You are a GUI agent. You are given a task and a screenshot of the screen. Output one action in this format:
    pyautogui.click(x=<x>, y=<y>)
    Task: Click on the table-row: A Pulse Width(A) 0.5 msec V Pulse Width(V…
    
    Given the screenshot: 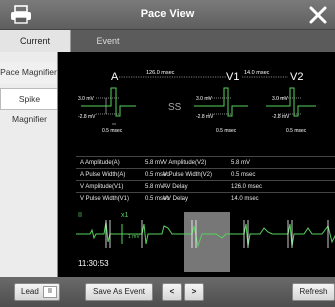 What is the action you would take?
    pyautogui.click(x=205, y=174)
    